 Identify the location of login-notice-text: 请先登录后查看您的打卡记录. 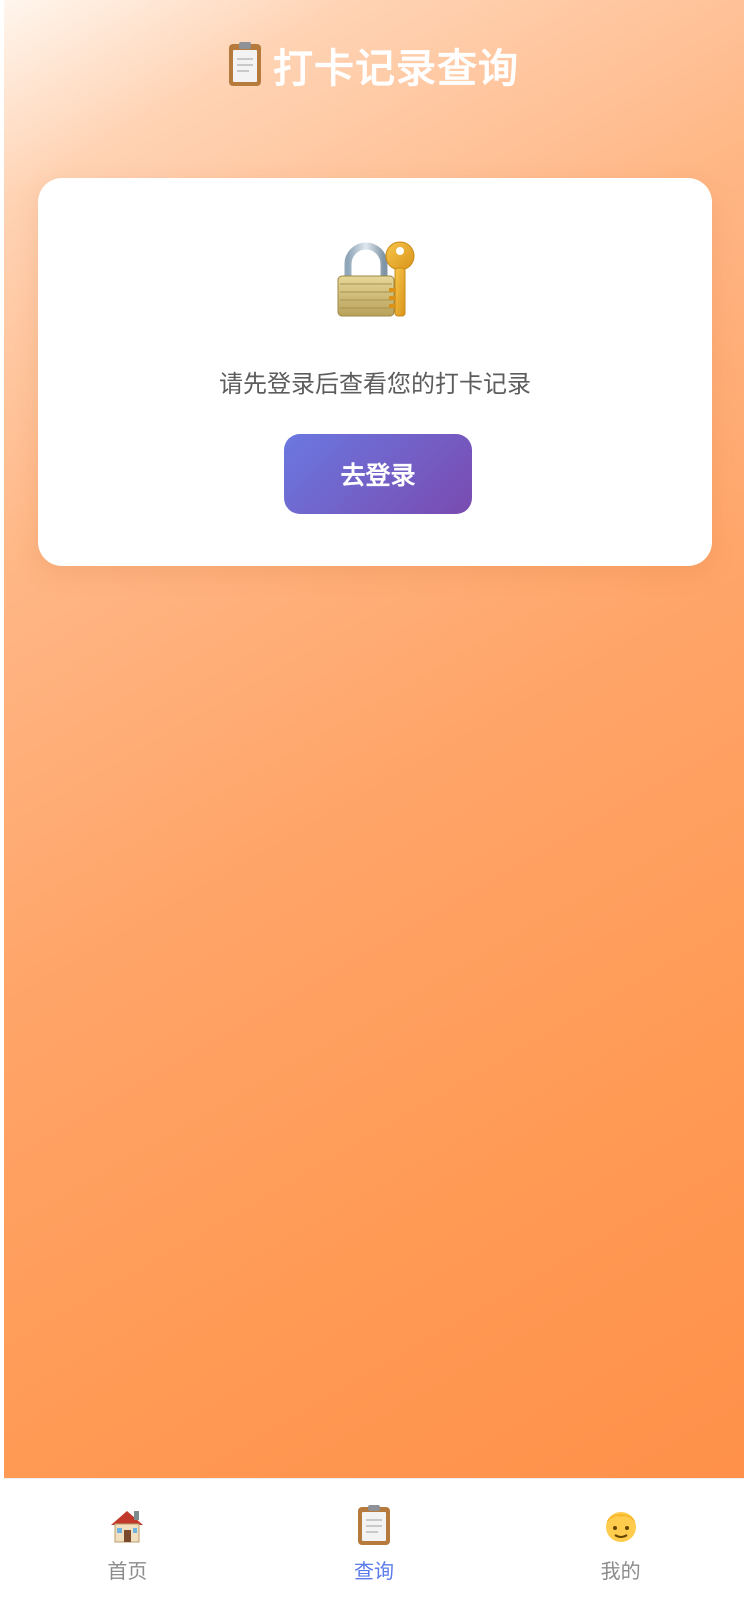
(375, 384).